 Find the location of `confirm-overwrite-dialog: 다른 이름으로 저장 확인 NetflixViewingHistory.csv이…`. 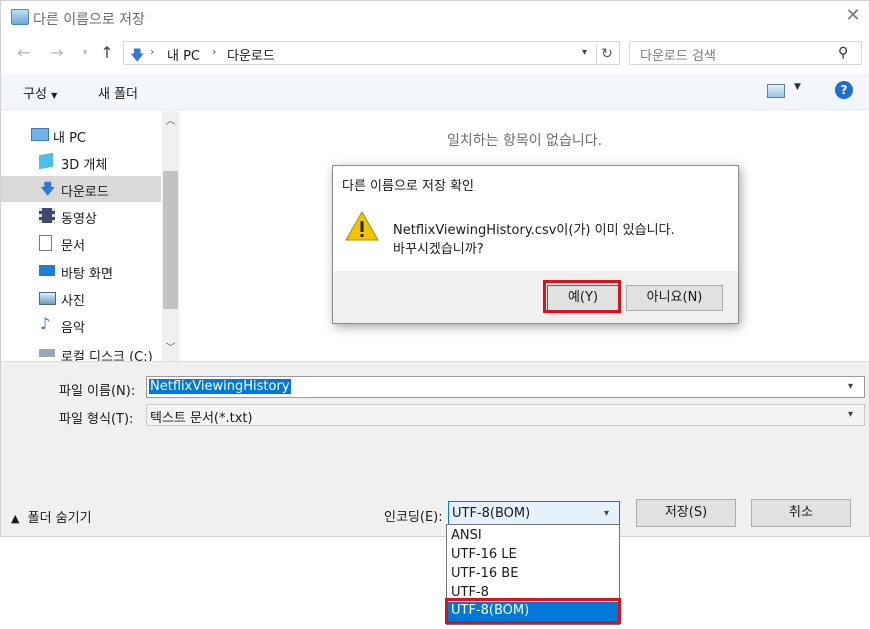

confirm-overwrite-dialog: 다른 이름으로 저장 확인 NetflixViewingHistory.csv이… is located at coordinates (535, 244).